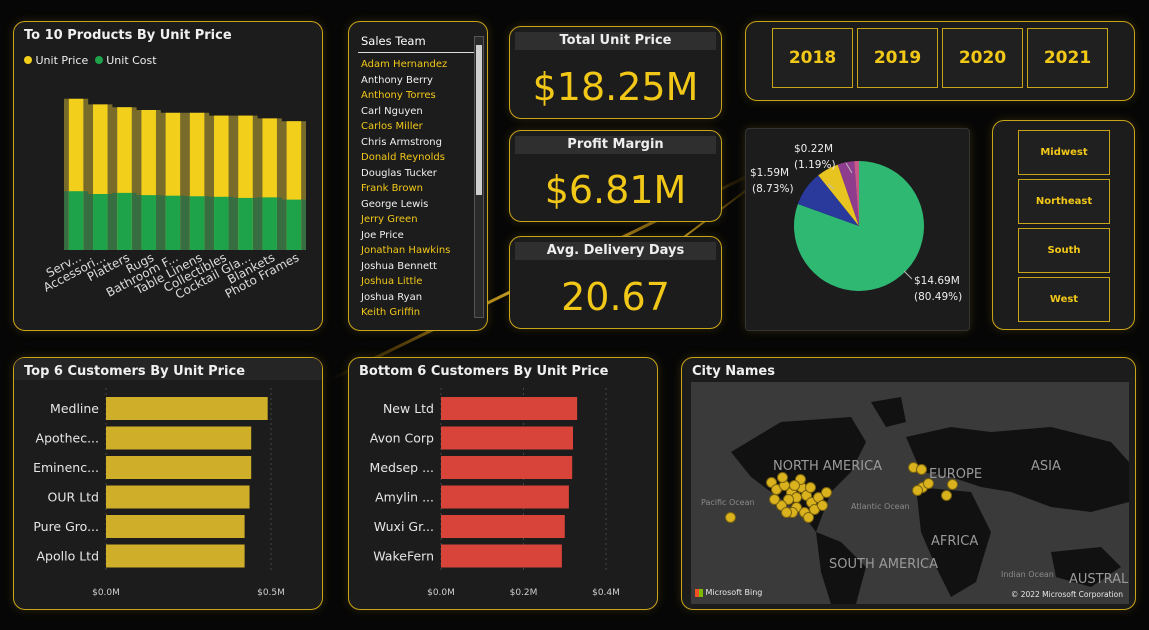  Describe the element at coordinates (393, 41) in the screenshot. I see `sales-team-header: Sales Team` at that location.